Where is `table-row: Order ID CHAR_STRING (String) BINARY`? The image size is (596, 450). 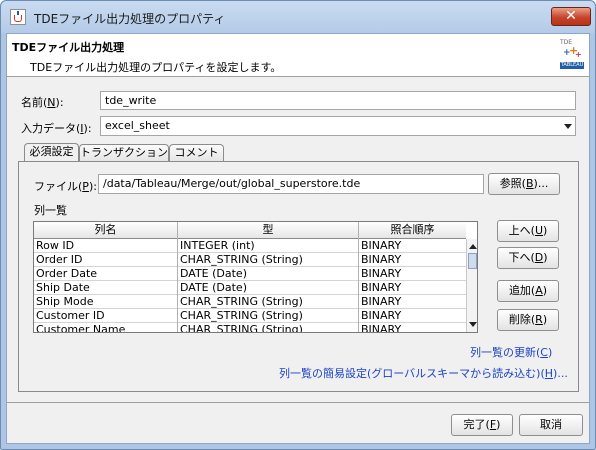 table-row: Order ID CHAR_STRING (String) BINARY is located at coordinates (250, 260).